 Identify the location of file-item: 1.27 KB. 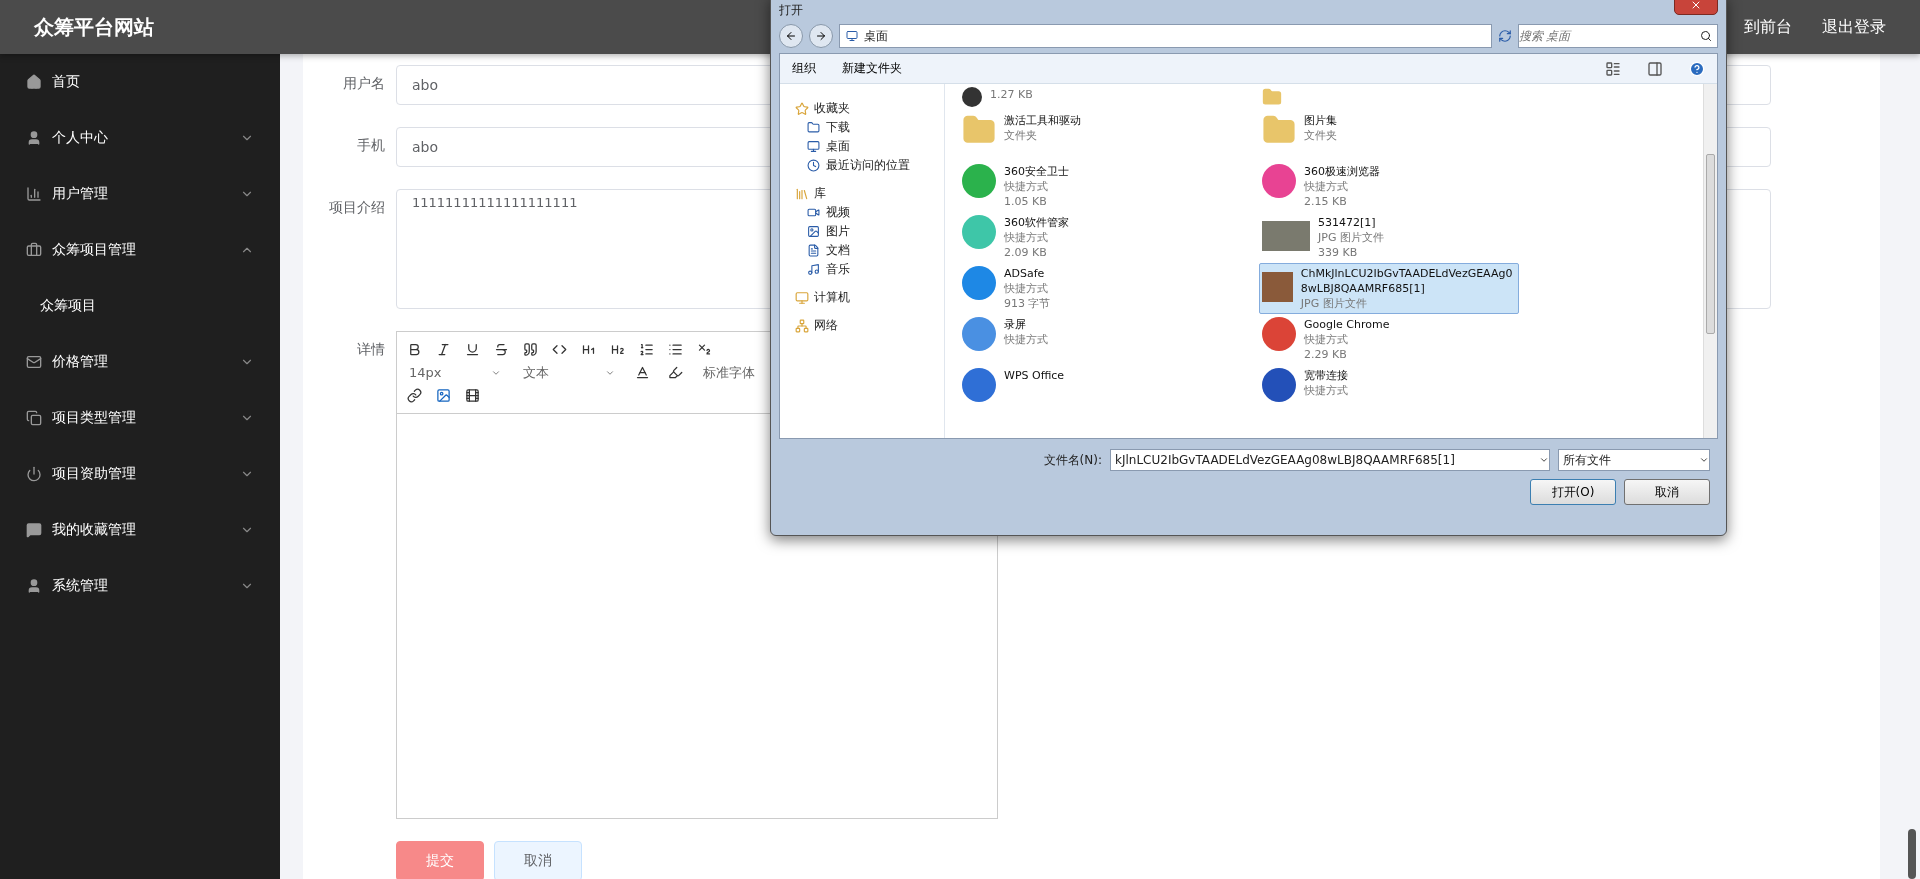
(1089, 97).